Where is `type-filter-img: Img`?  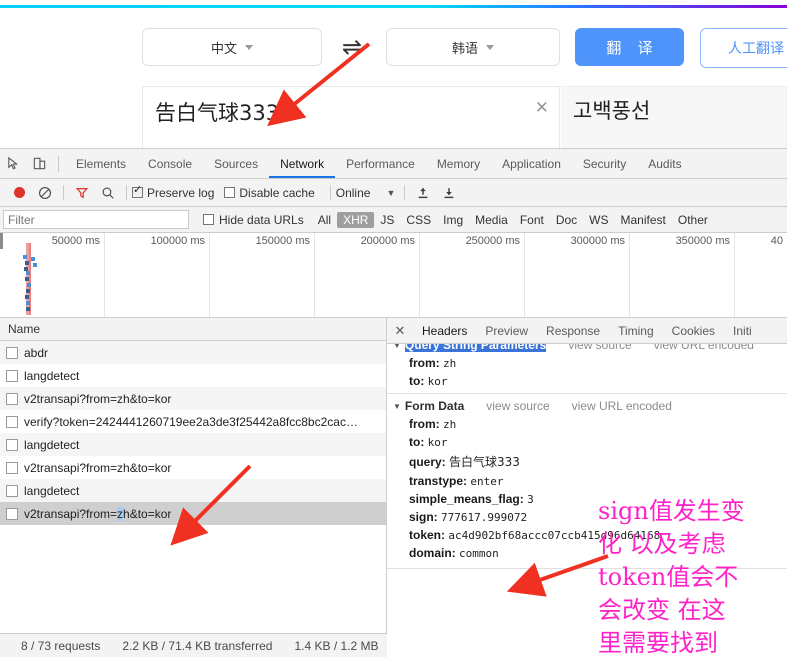
type-filter-img: Img is located at coordinates (453, 220).